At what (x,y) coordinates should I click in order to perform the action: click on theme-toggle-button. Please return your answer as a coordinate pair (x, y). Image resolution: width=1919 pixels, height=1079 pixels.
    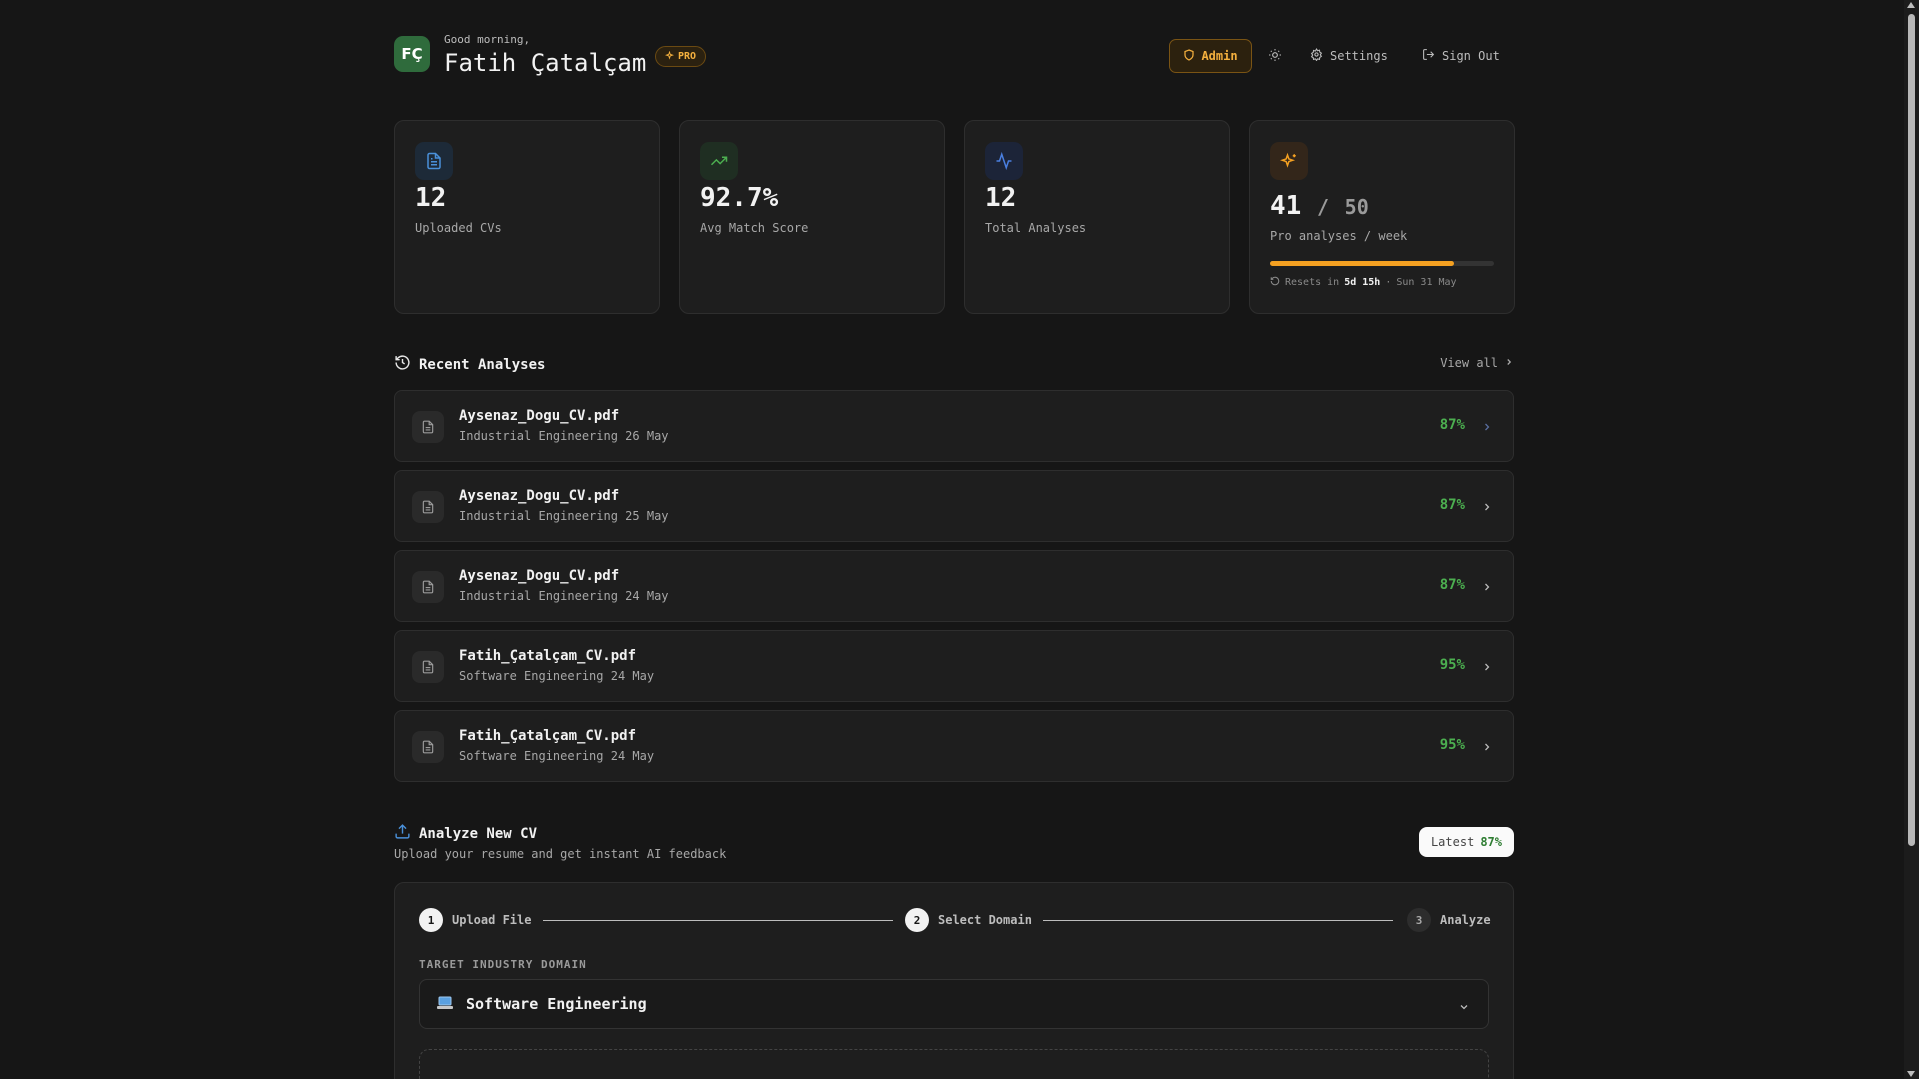
    Looking at the image, I should click on (1275, 56).